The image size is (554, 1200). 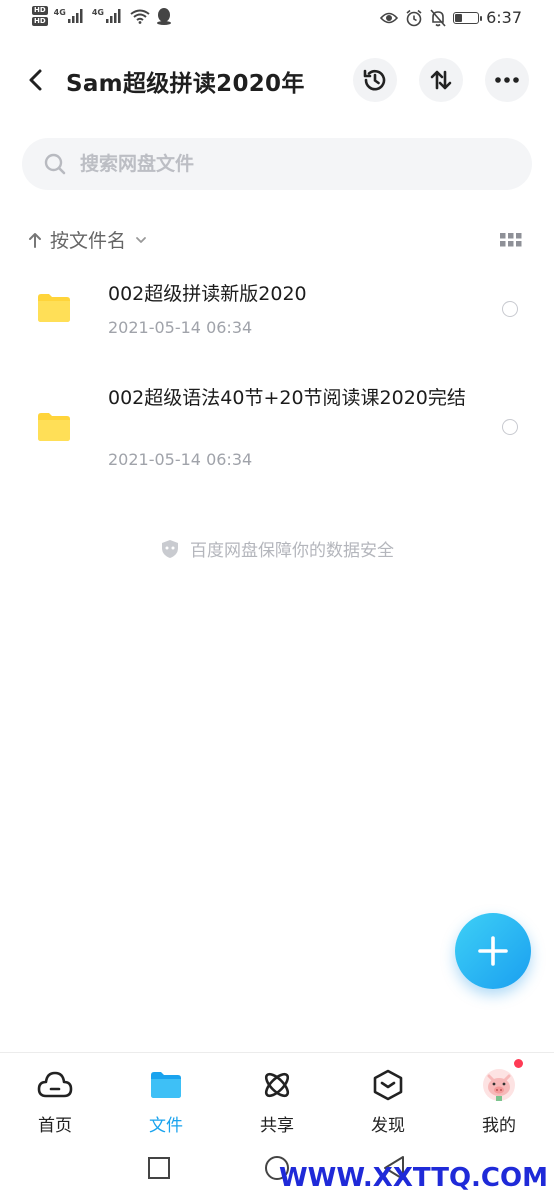 What do you see at coordinates (502, 1081) in the screenshot?
I see `avatar-icon` at bounding box center [502, 1081].